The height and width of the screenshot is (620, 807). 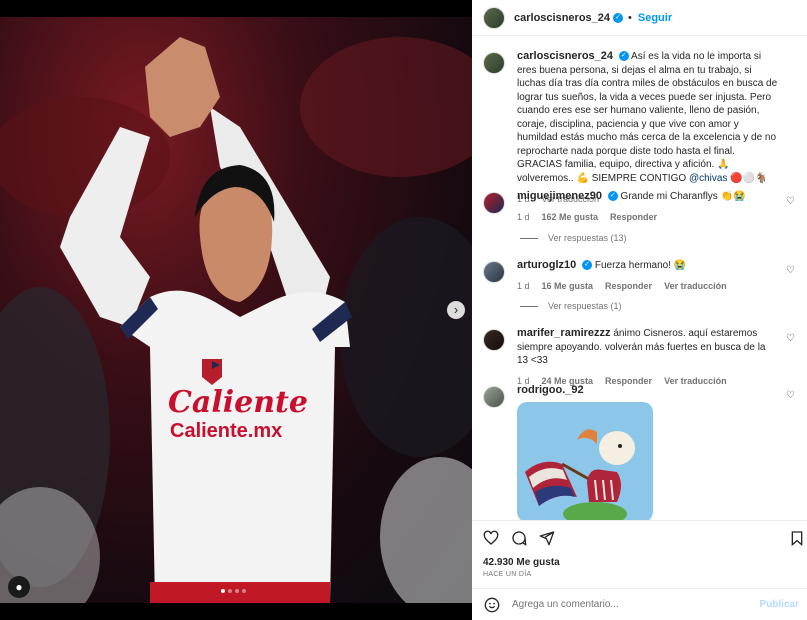 What do you see at coordinates (550, 390) in the screenshot?
I see `comment-username: rodrigoo._92` at bounding box center [550, 390].